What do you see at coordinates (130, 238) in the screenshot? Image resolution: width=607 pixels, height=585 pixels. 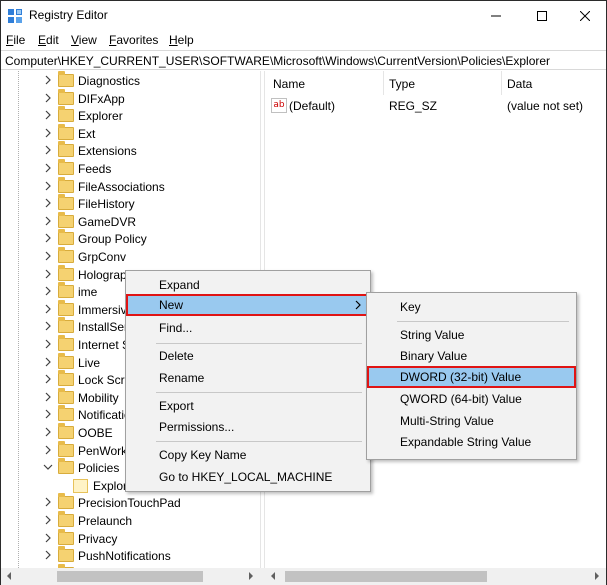 I see `tree-item: Group Policy` at bounding box center [130, 238].